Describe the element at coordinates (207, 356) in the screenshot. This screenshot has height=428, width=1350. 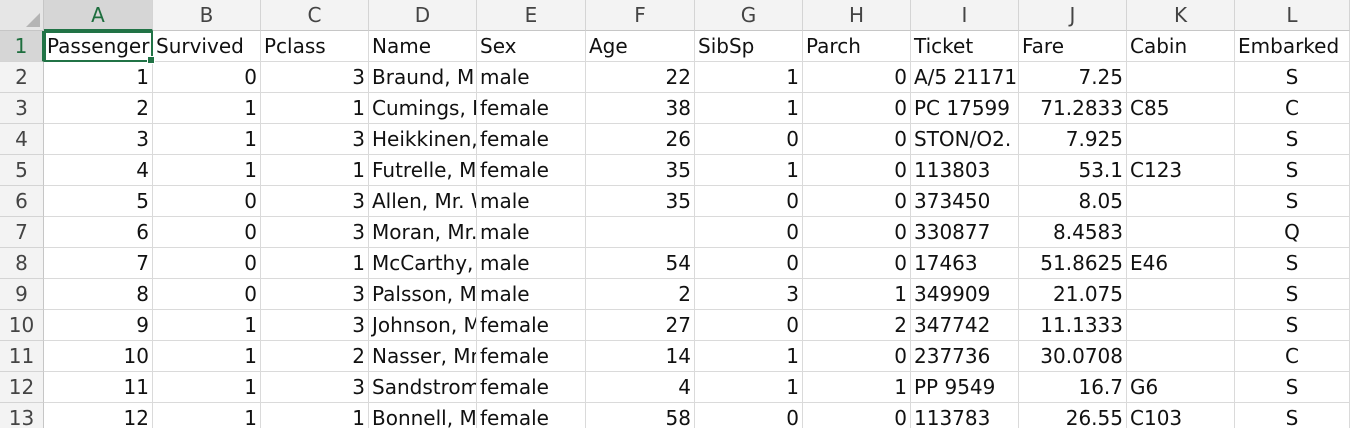
I see `cell-b11: 1` at that location.